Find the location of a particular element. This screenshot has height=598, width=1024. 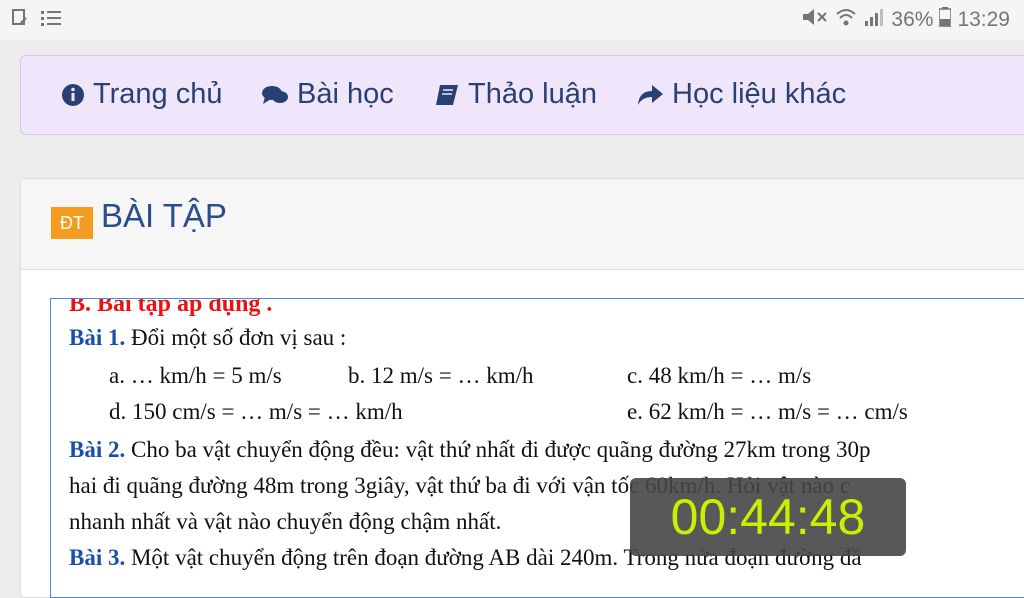

book-icon is located at coordinates (447, 94).